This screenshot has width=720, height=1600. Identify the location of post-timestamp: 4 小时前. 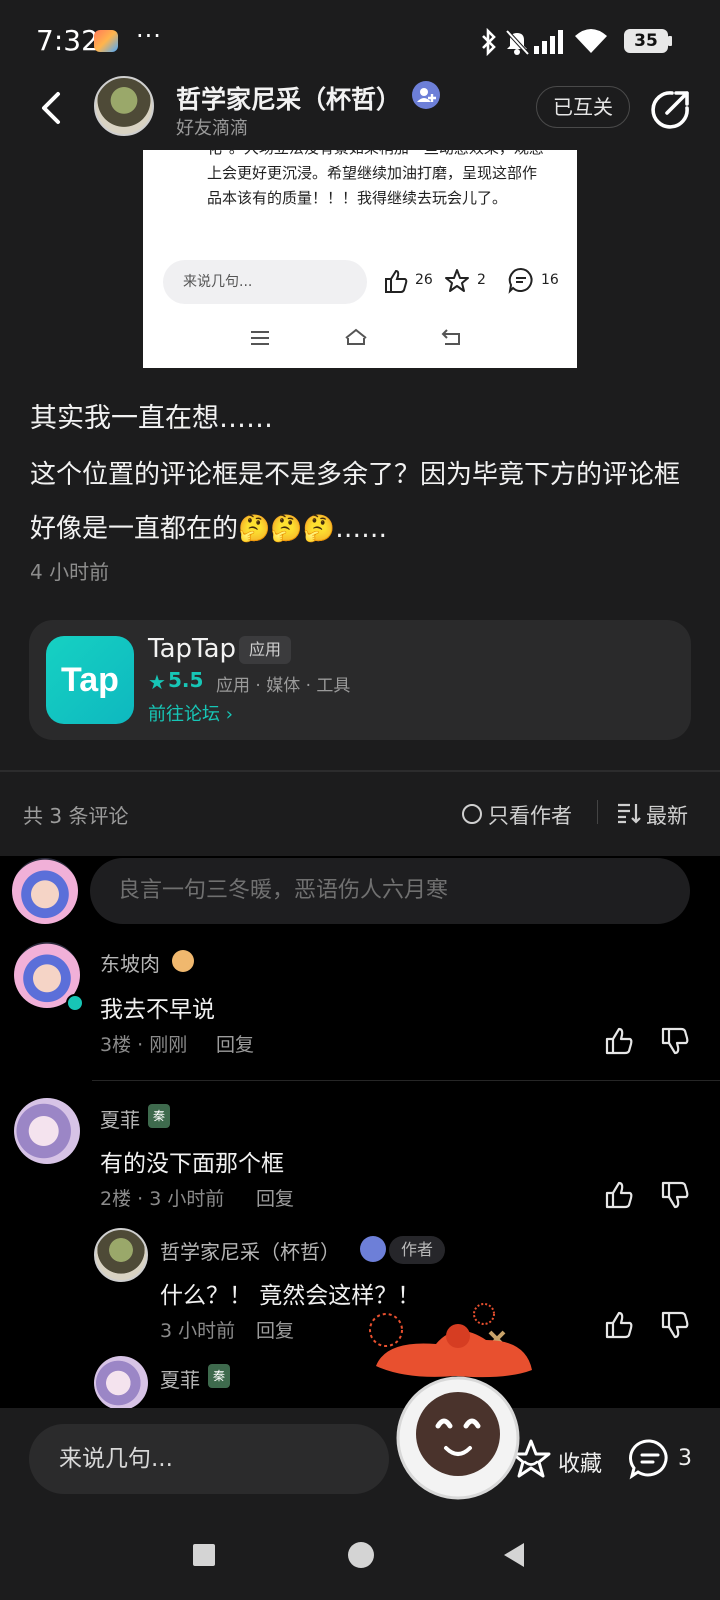
(70, 572).